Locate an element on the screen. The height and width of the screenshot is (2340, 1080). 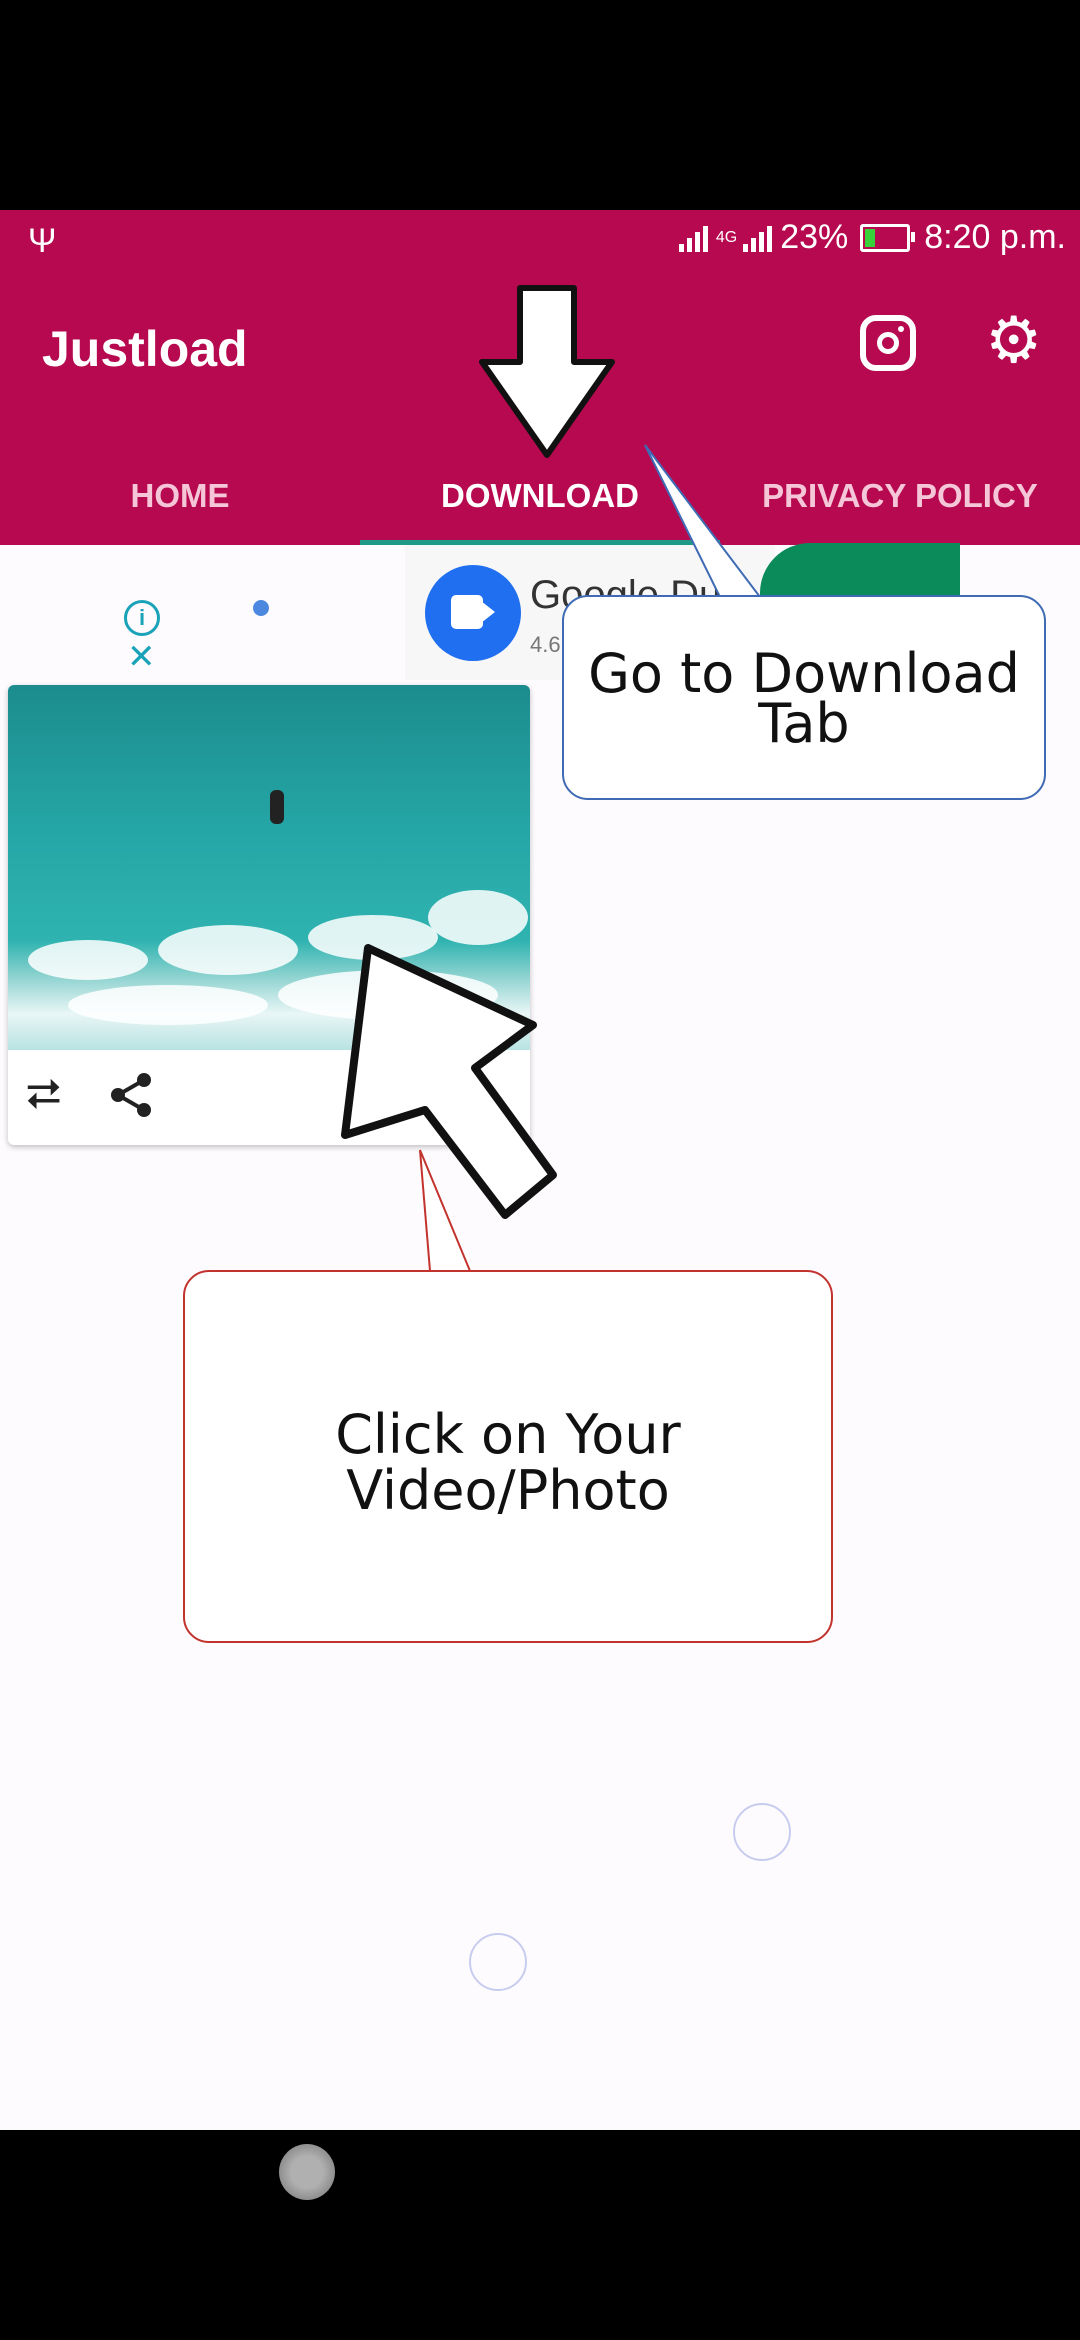
touch-dot is located at coordinates (307, 2172).